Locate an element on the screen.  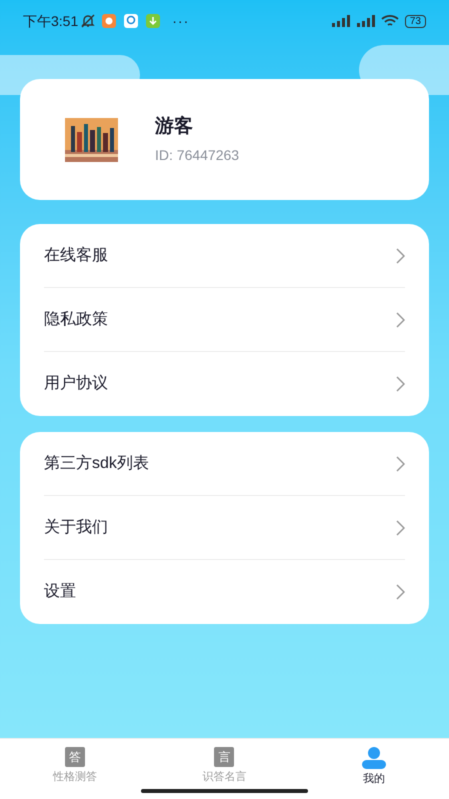
user-icon is located at coordinates (374, 758).